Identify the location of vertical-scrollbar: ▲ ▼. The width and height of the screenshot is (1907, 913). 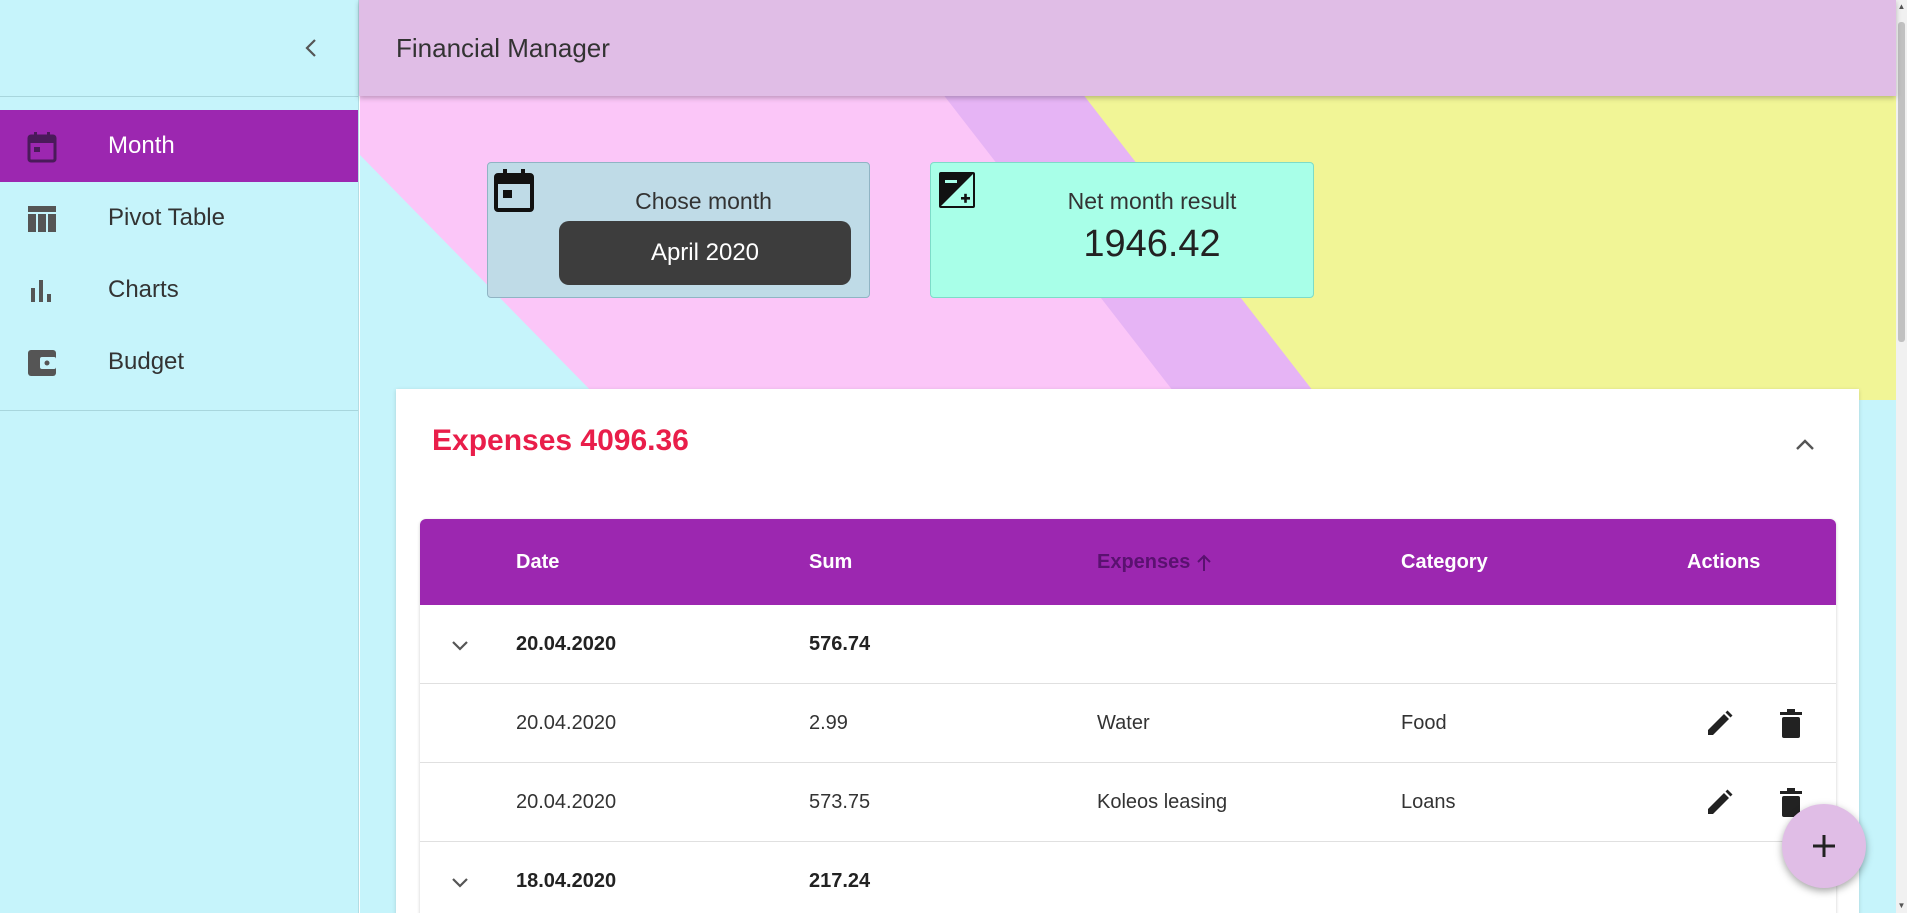
(1901, 456).